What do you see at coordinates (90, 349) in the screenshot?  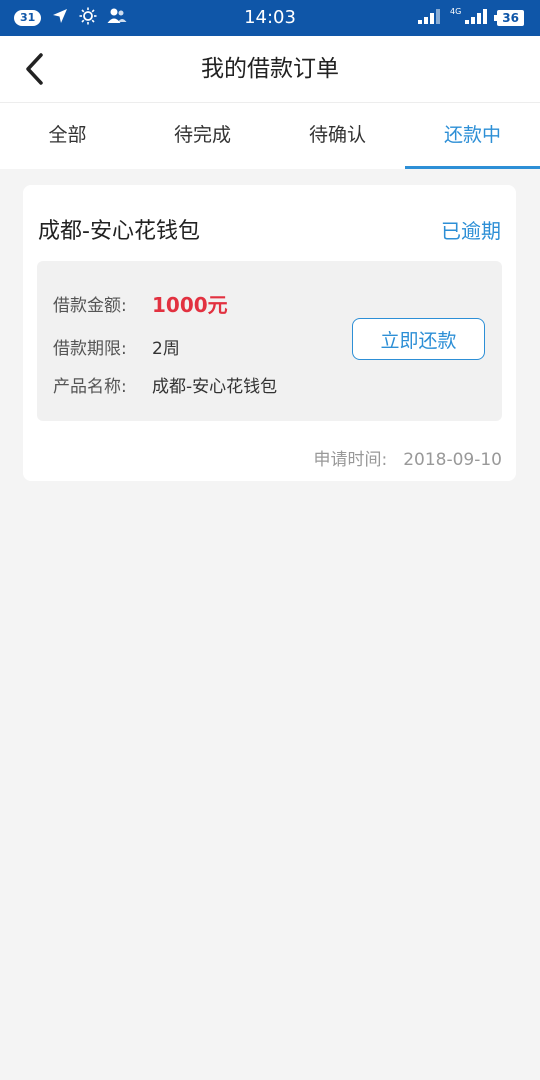 I see `term-label: 借款期限:` at bounding box center [90, 349].